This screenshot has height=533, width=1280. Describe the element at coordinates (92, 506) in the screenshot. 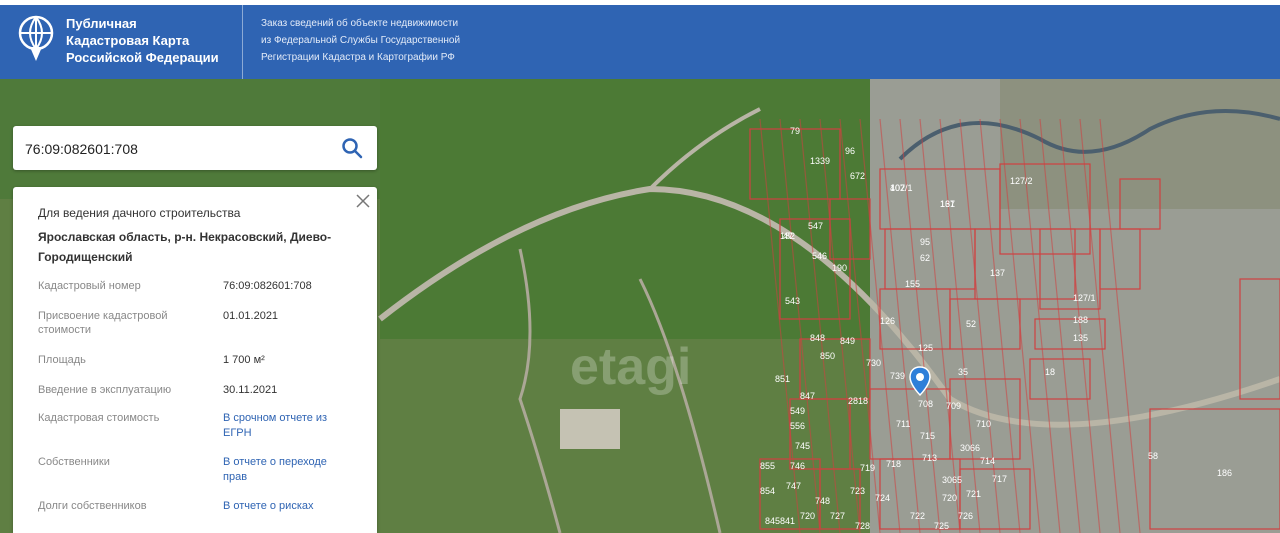

I see `info-label: Долги собственников` at that location.